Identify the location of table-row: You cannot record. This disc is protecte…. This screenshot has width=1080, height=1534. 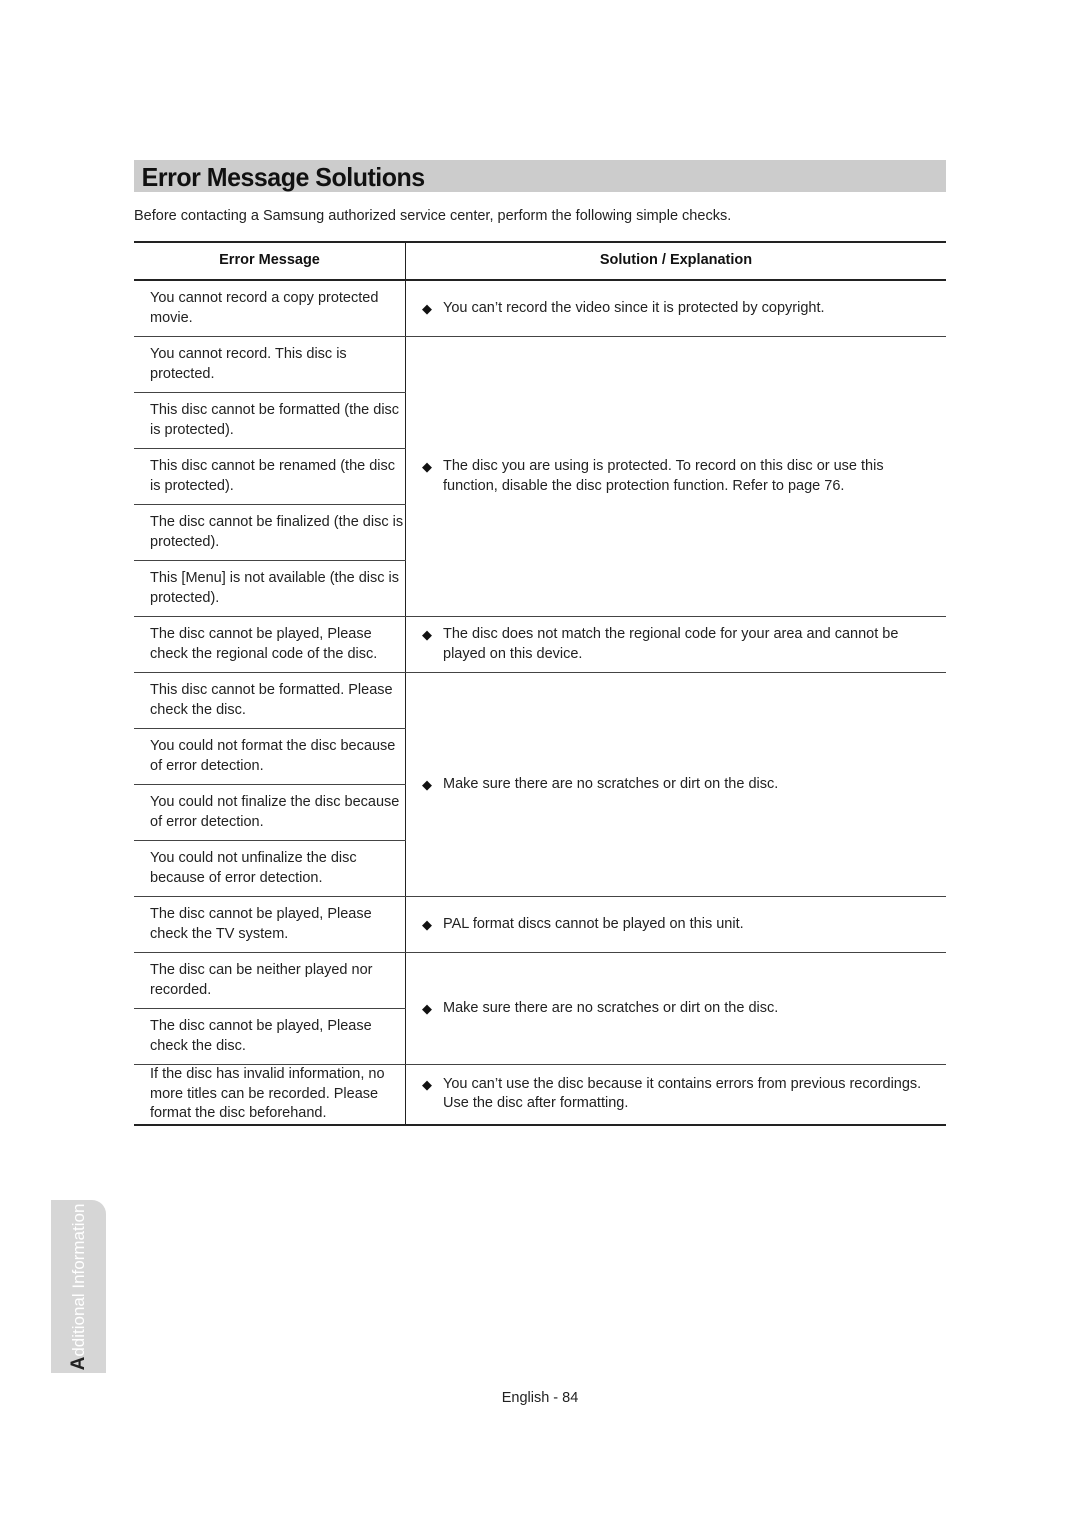
(540, 476).